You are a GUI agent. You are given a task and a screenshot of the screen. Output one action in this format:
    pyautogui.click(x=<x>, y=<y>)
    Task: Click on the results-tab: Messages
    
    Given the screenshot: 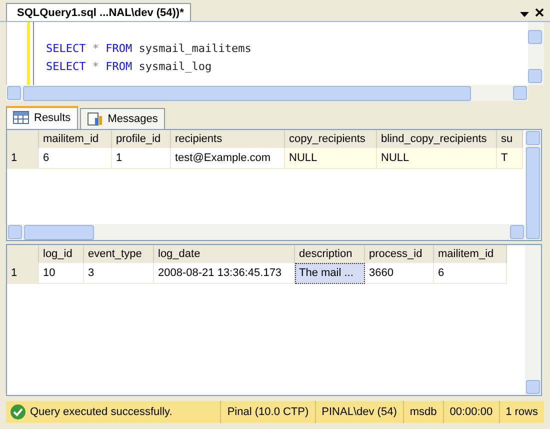 What is the action you would take?
    pyautogui.click(x=122, y=118)
    